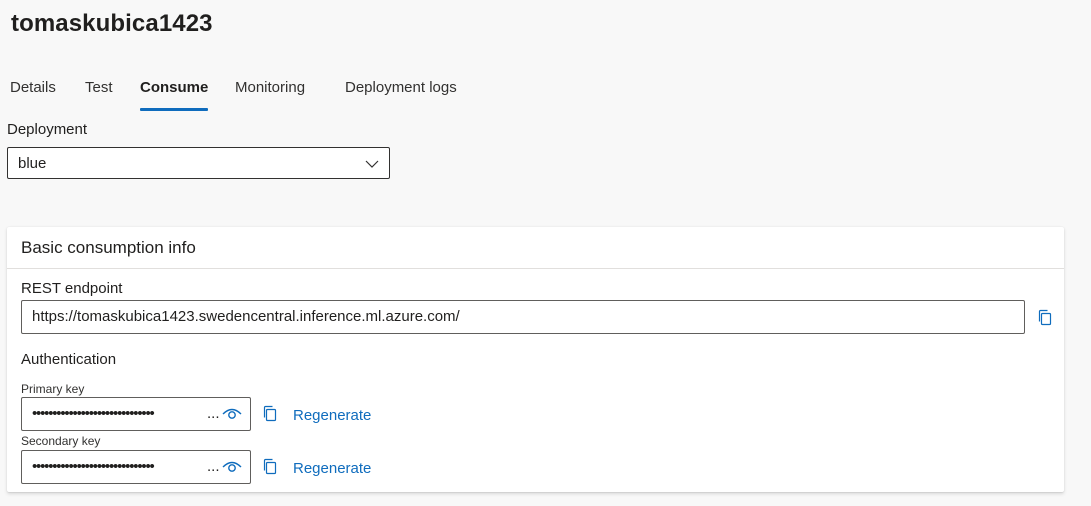 The image size is (1091, 506). I want to click on regenerate-secondary-button: Regenerate, so click(332, 468).